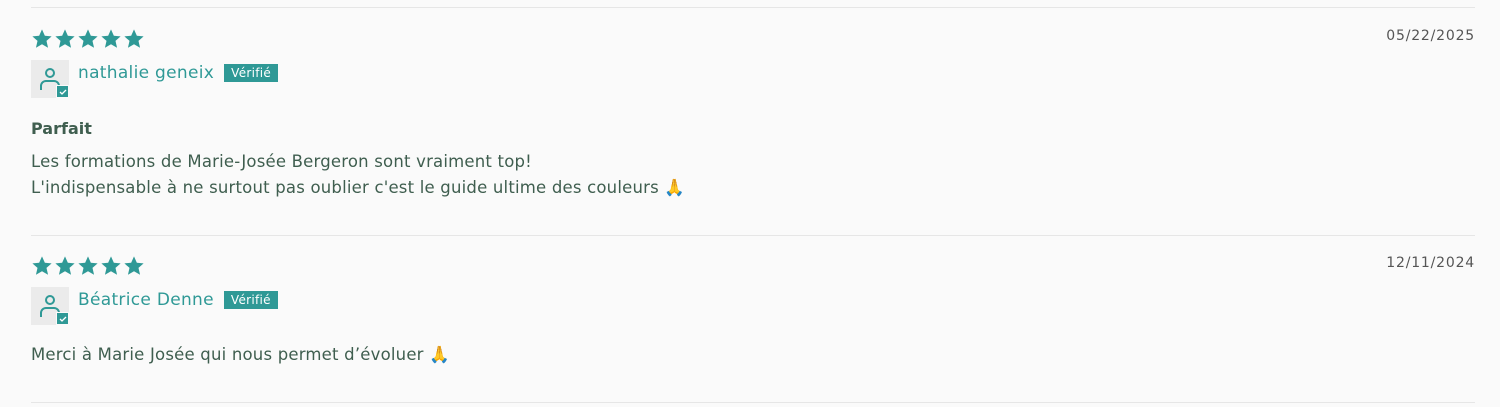 This screenshot has width=1500, height=407. I want to click on review-title: Parfait, so click(61, 128).